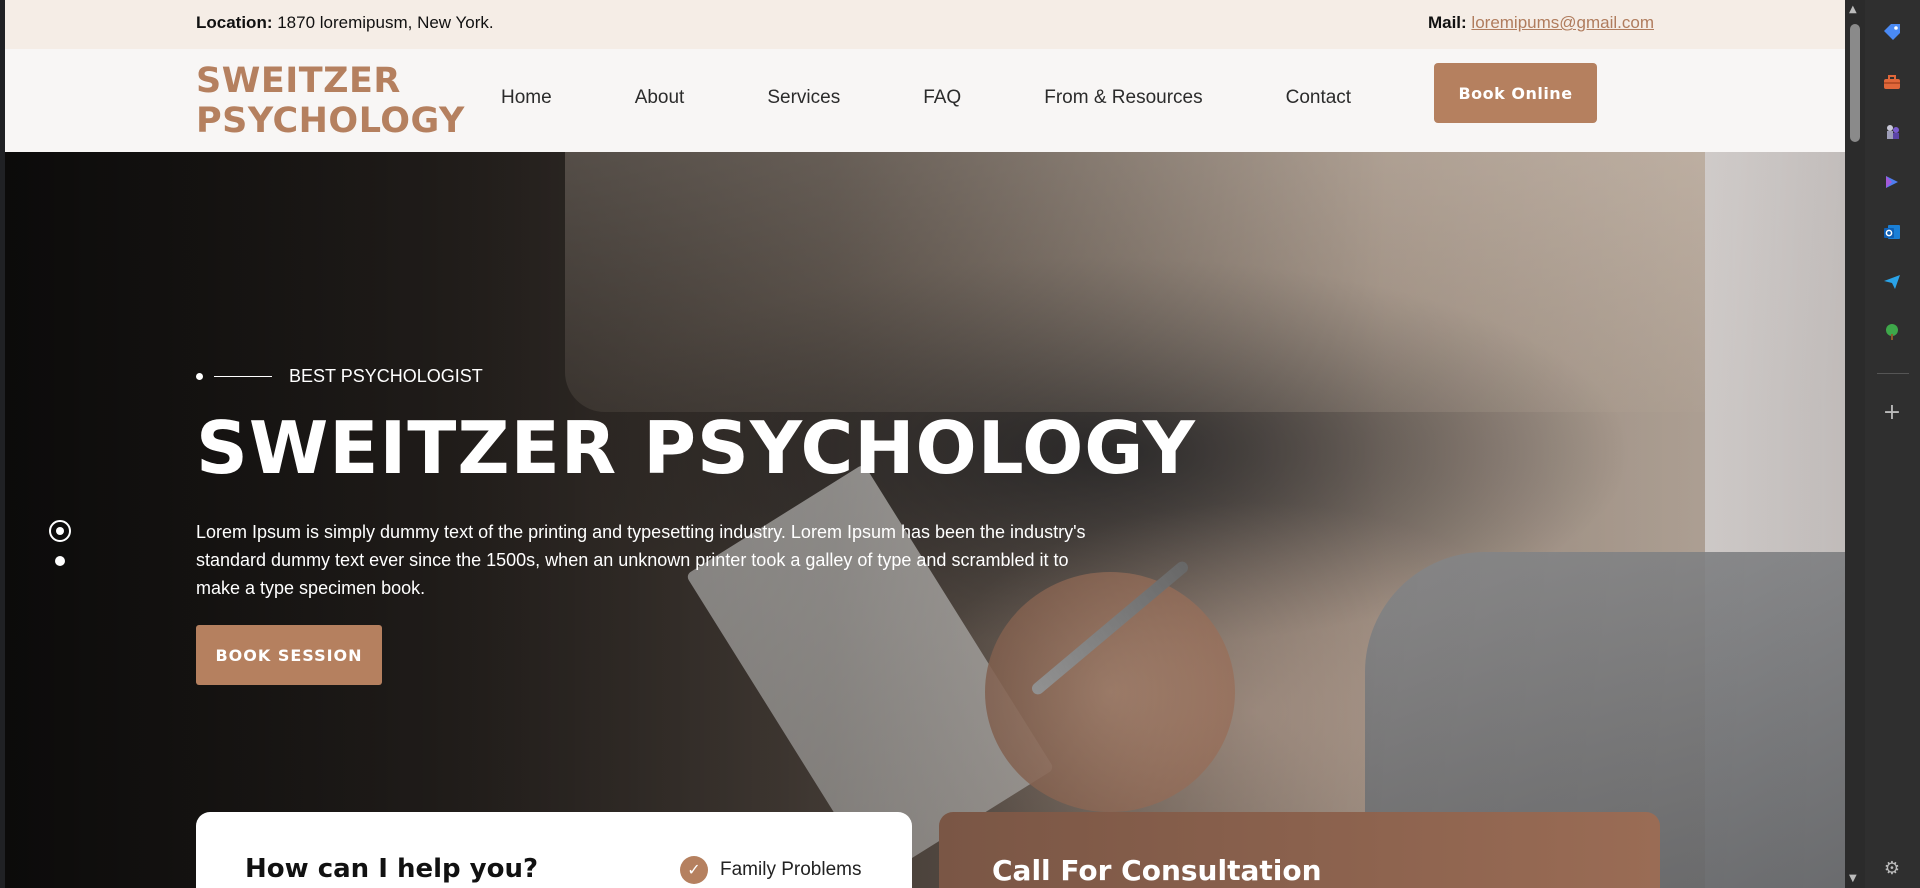  Describe the element at coordinates (696, 448) in the screenshot. I see `hero-title: SWEITZER PSYCHOLOGY` at that location.